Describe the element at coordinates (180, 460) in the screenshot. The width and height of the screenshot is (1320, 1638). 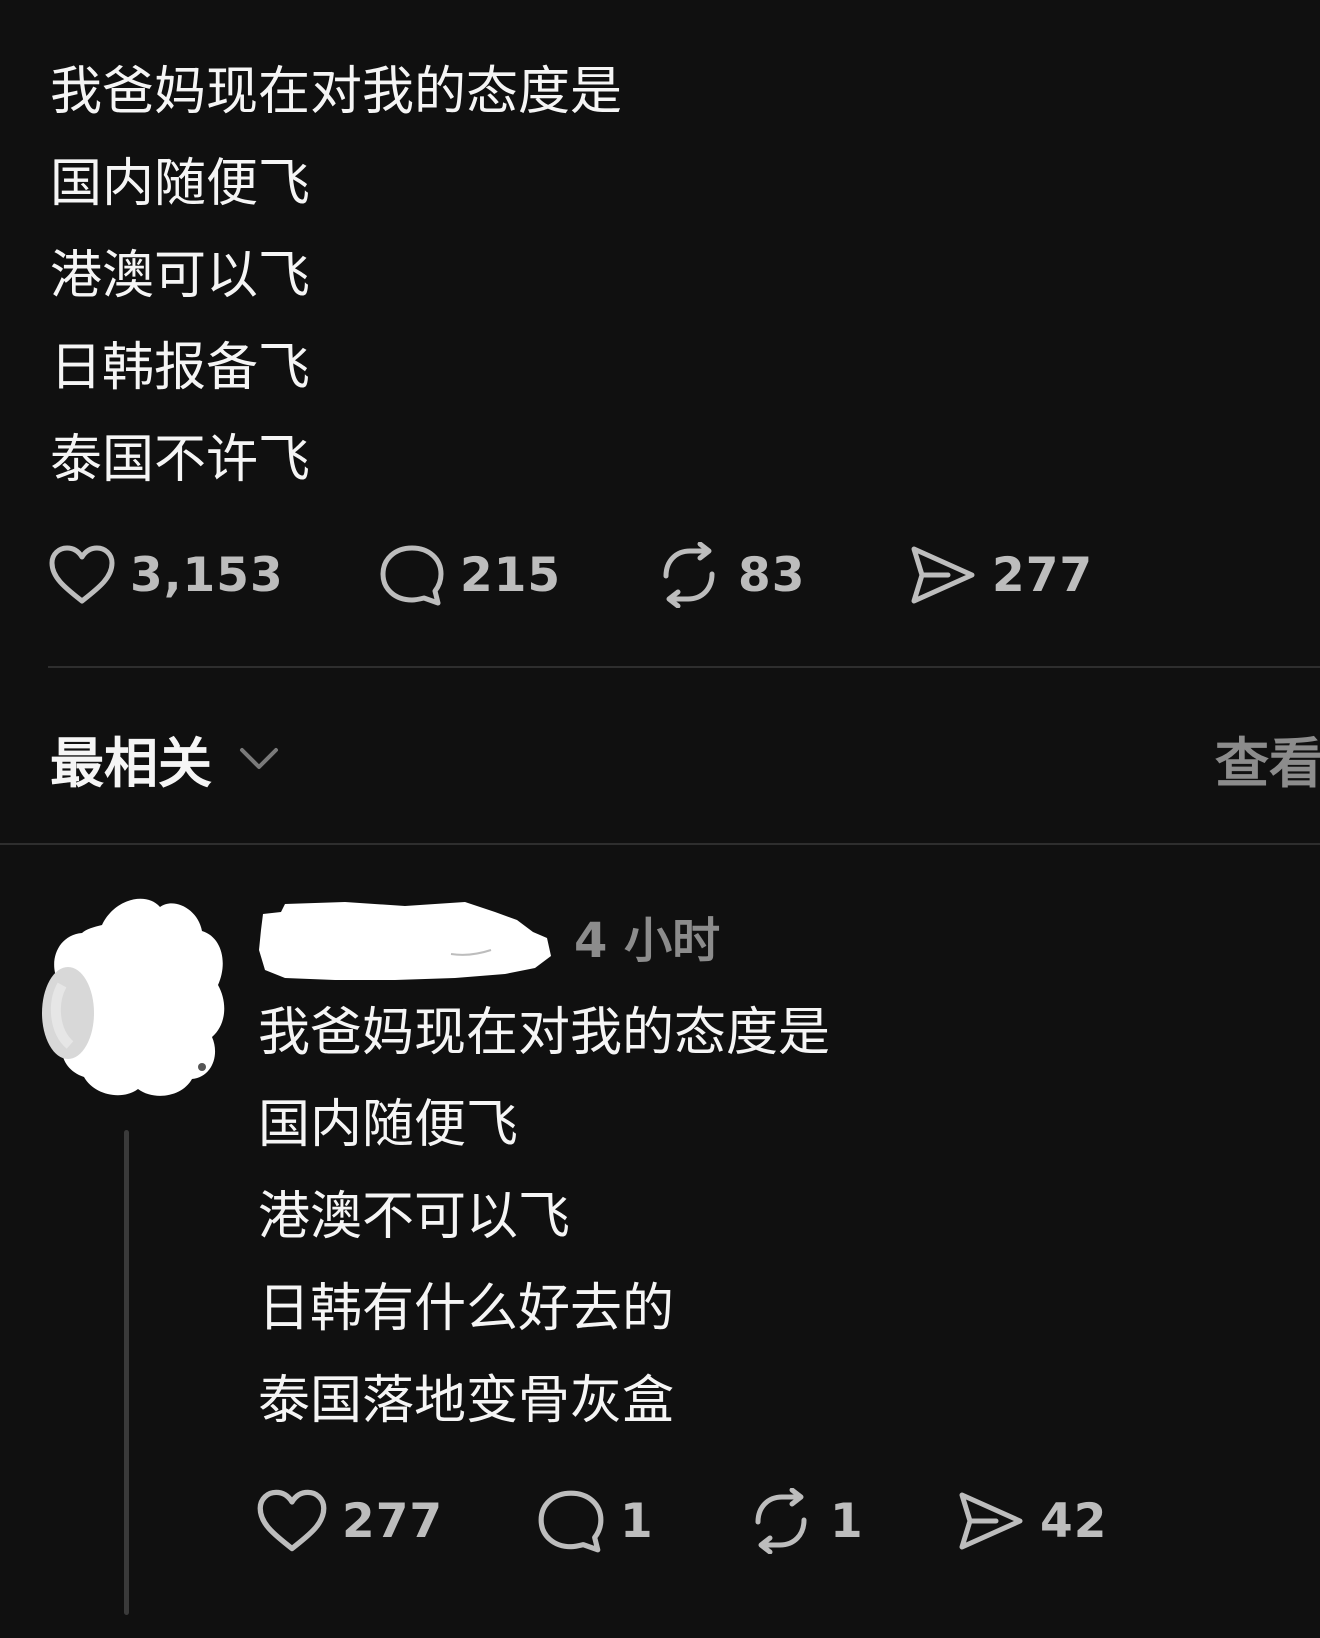
I see `post-line: 泰国不许飞` at that location.